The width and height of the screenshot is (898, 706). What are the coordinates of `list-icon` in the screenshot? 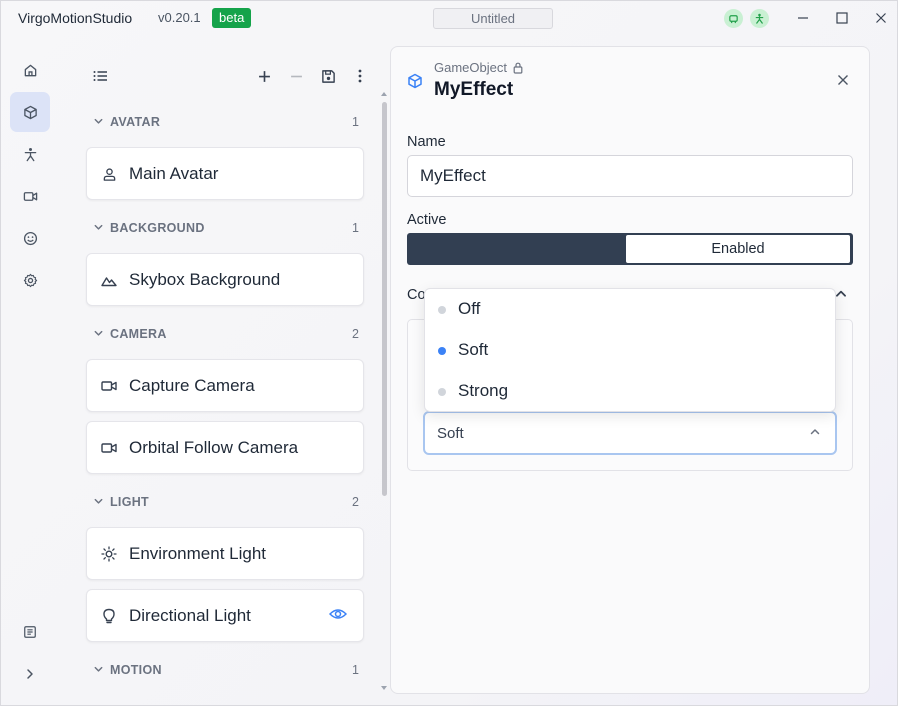 It's located at (100, 76).